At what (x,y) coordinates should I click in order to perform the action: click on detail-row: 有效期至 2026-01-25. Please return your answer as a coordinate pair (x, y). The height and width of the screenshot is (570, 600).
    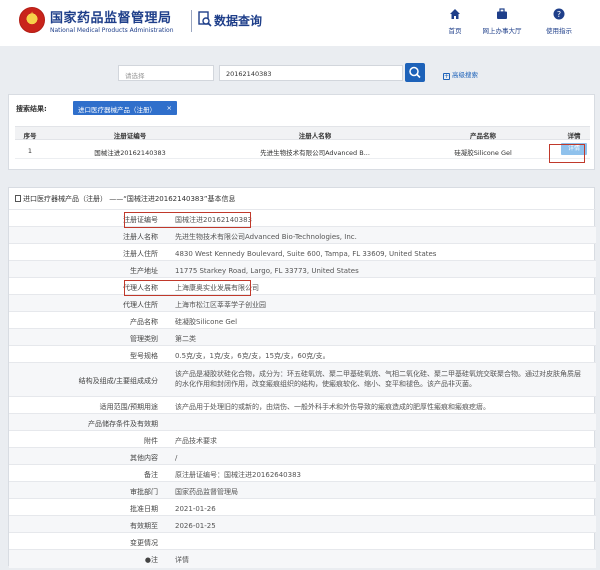
    Looking at the image, I should click on (302, 523).